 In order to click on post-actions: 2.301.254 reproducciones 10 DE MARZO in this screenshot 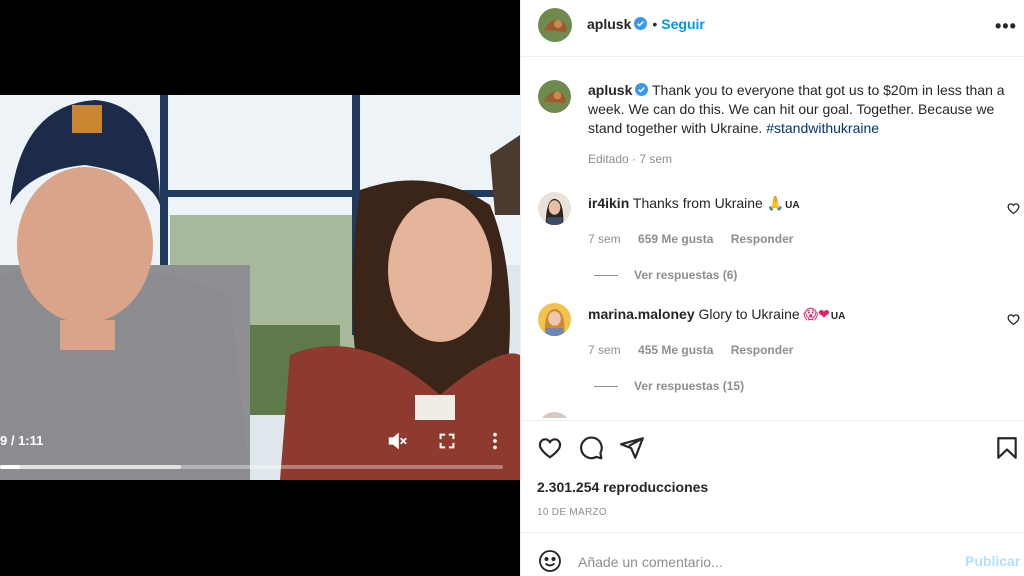, I will do `click(772, 475)`.